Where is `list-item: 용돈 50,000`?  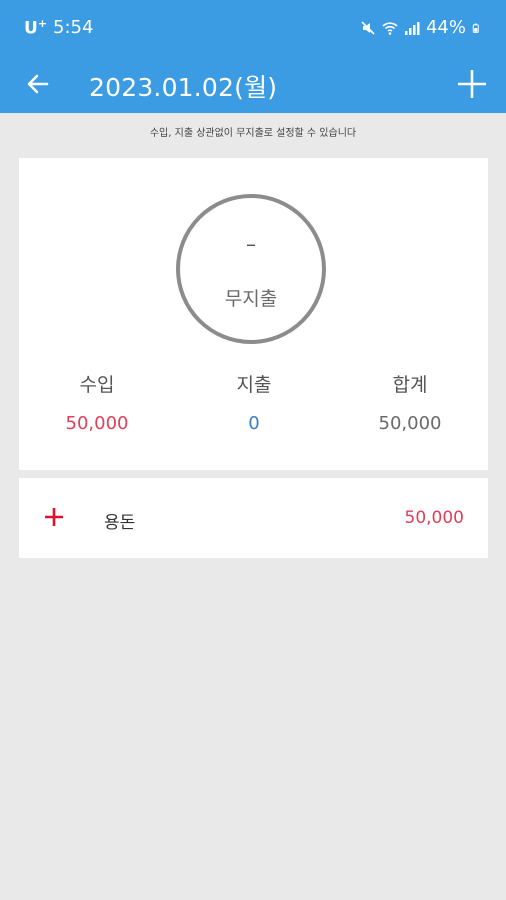 list-item: 용돈 50,000 is located at coordinates (253, 518).